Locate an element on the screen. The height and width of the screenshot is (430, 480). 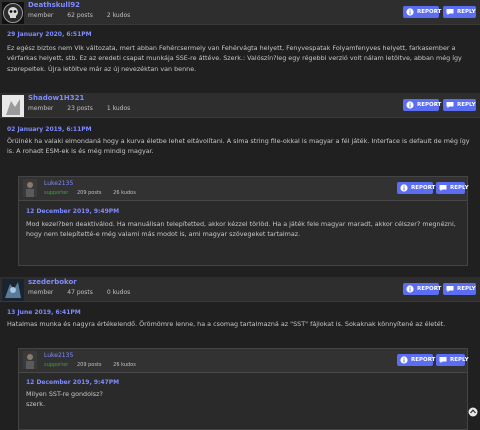
user-meta: member 23 posts 1 kudos is located at coordinates (85, 108).